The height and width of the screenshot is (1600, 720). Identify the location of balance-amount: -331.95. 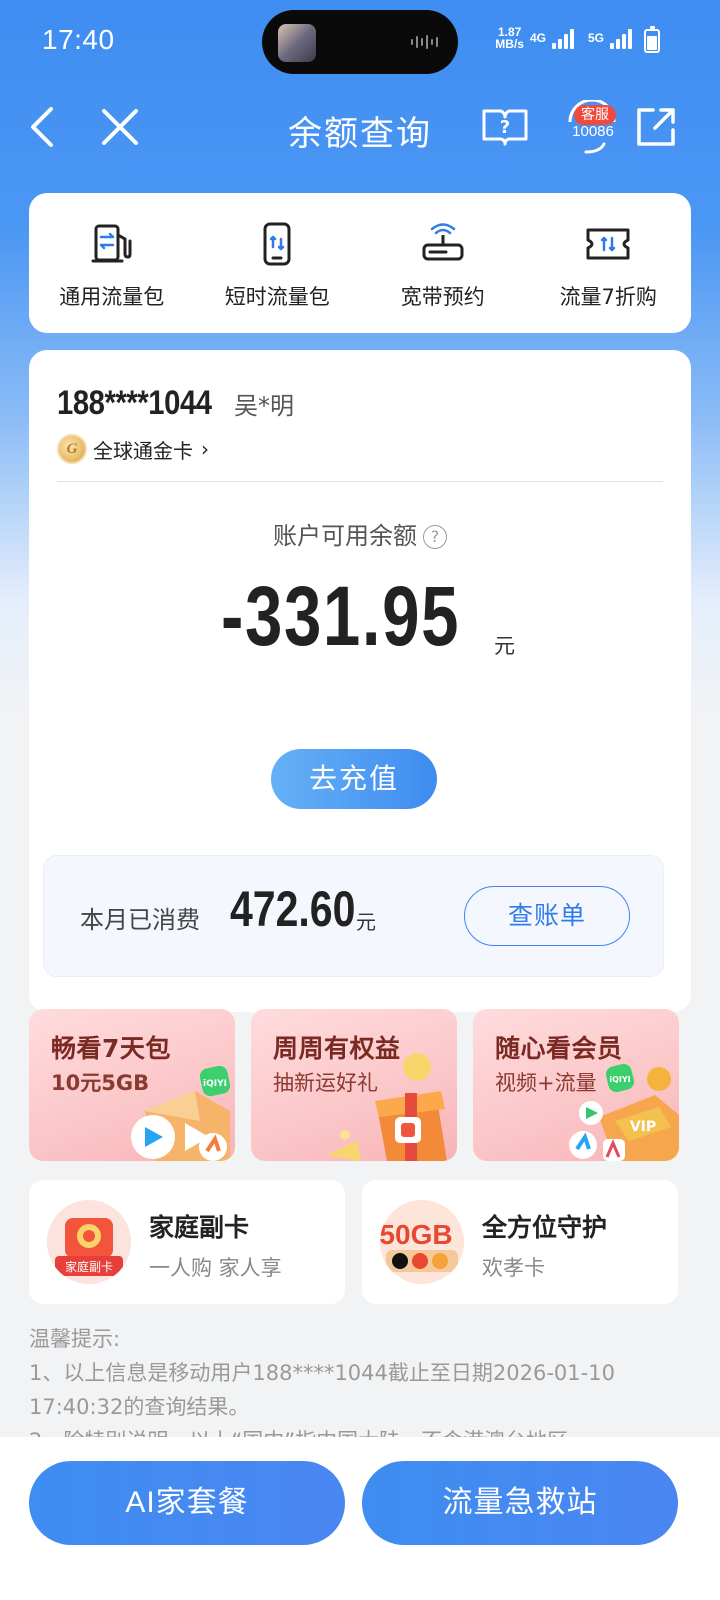
(341, 616).